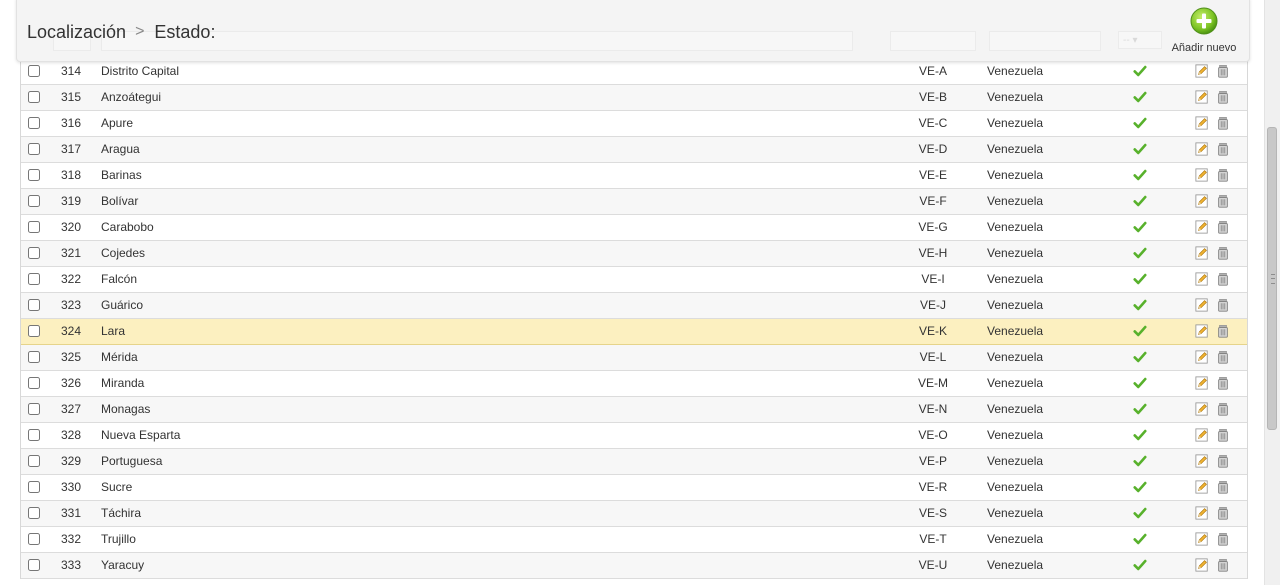  I want to click on vertical-scrollbar, so click(1272, 292).